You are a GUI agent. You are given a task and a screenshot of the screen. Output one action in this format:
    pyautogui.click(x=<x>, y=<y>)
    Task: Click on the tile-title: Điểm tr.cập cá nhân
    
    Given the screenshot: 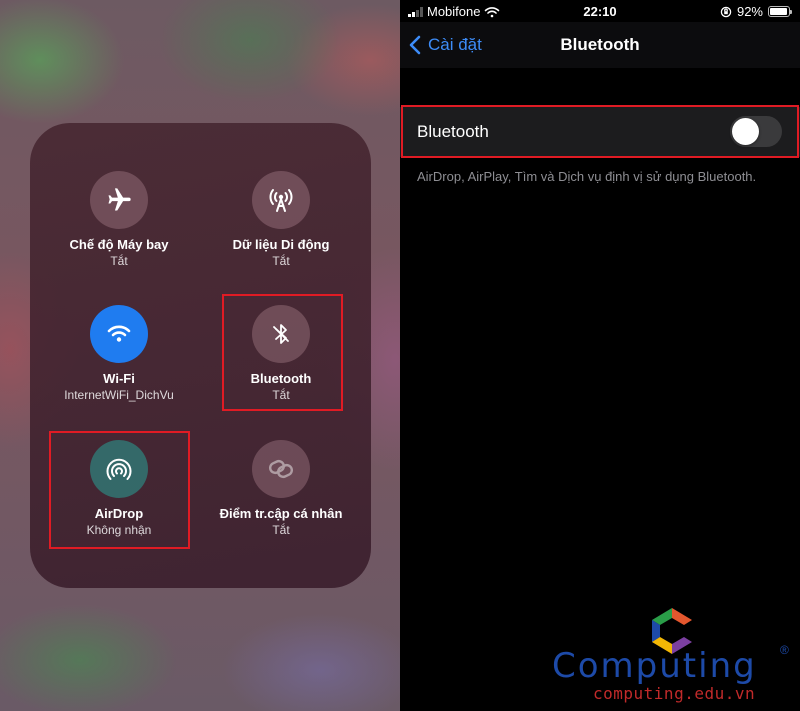 What is the action you would take?
    pyautogui.click(x=281, y=513)
    